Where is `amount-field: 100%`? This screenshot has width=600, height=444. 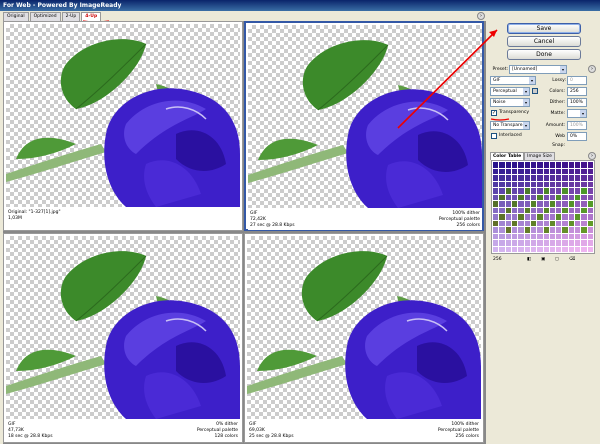
amount-field: 100% is located at coordinates (577, 125).